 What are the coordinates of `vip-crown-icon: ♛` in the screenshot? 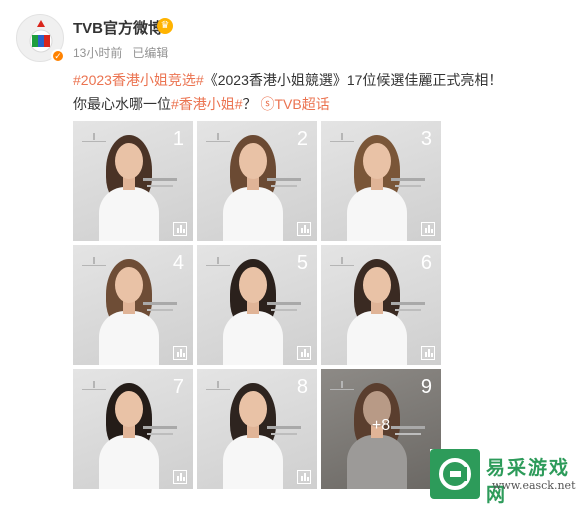 It's located at (165, 26).